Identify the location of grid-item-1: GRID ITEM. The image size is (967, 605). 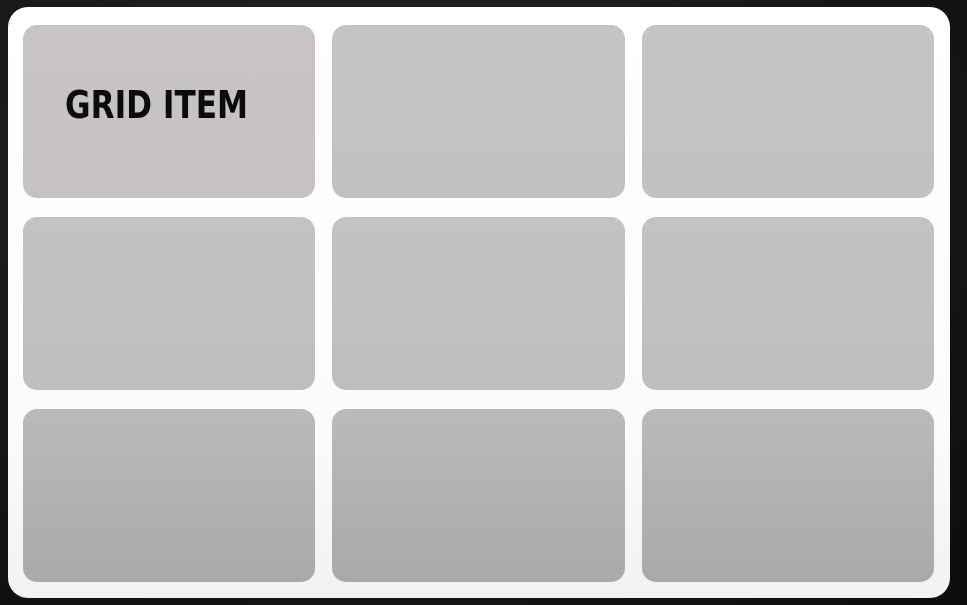
(169, 111).